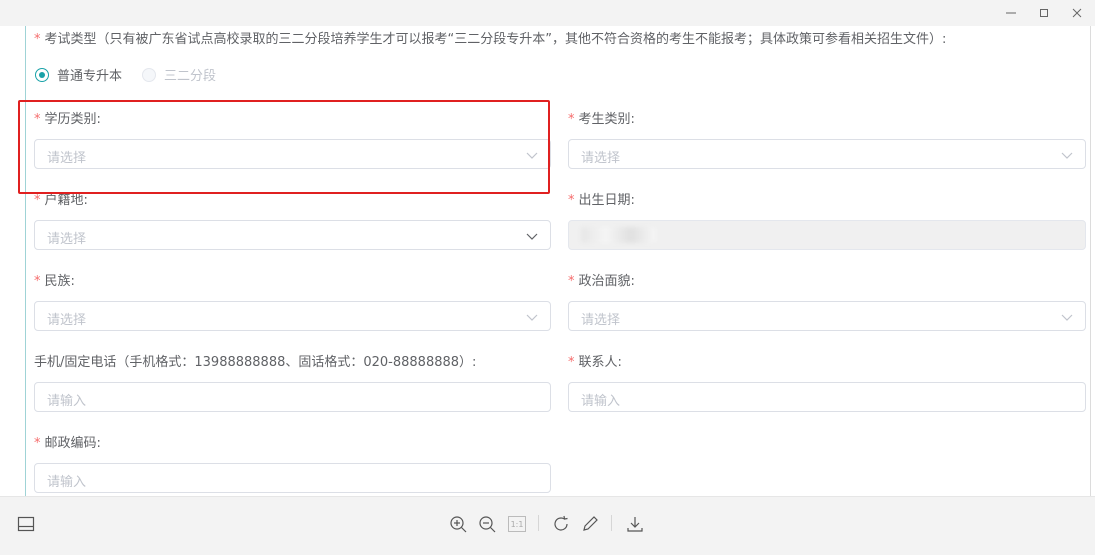 The image size is (1095, 555). What do you see at coordinates (125, 74) in the screenshot?
I see `exam-type-radio-group: 普通专升本 三二分段` at bounding box center [125, 74].